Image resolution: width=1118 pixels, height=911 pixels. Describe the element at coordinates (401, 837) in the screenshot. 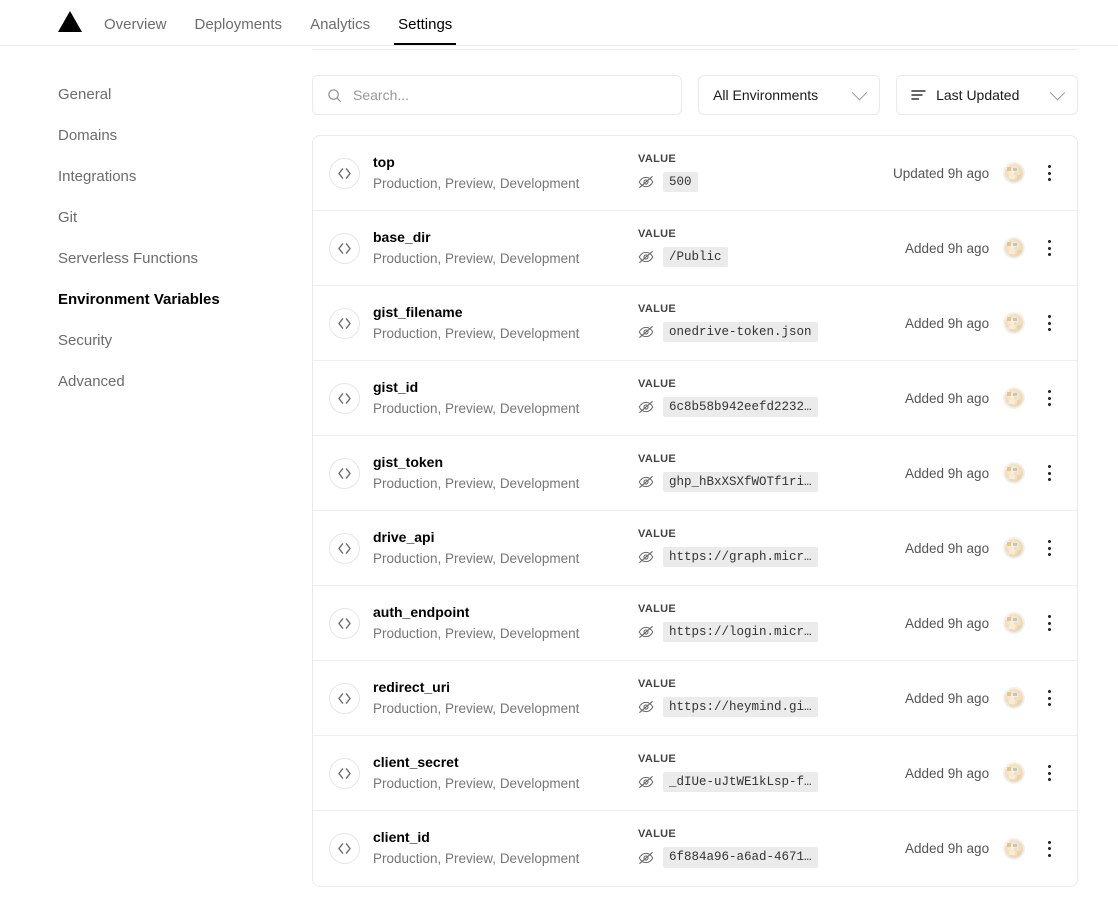

I see `variable-name: client_id` at that location.